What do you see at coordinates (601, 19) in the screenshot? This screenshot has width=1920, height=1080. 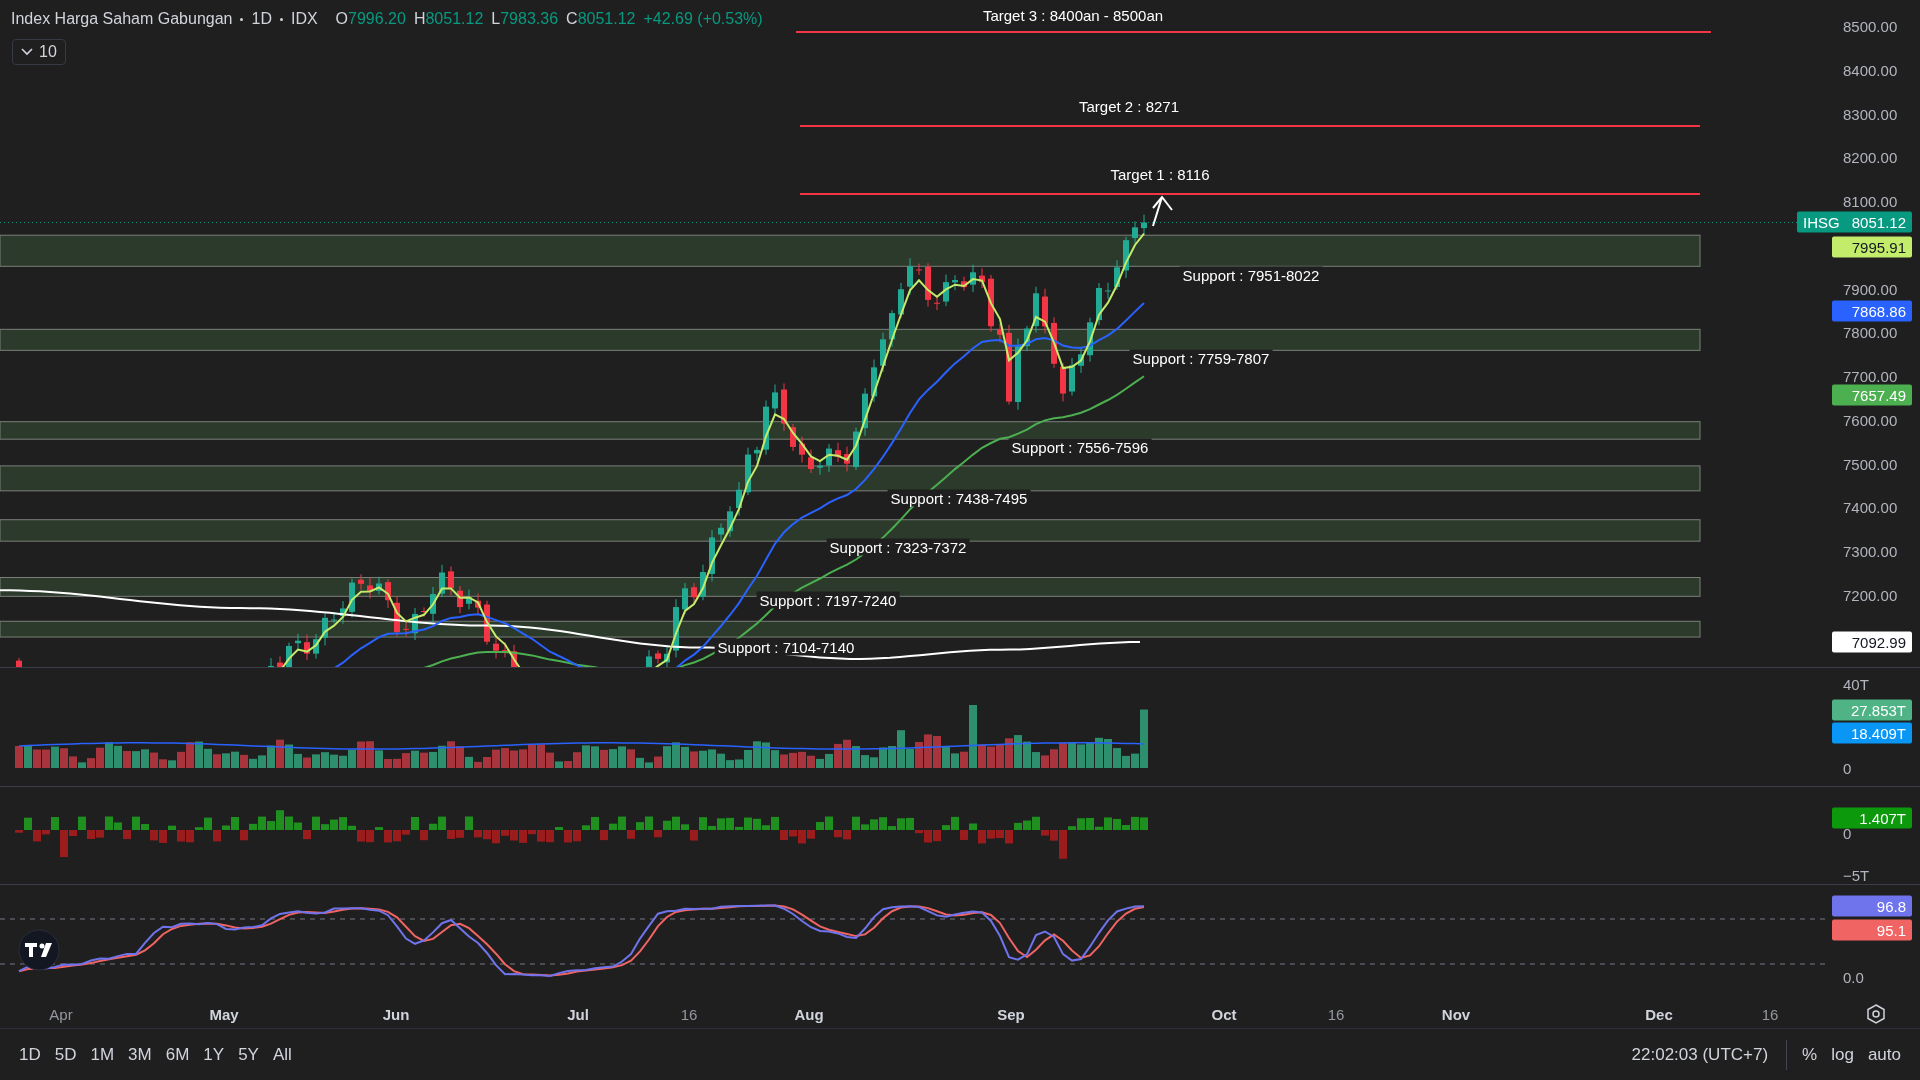 I see `ohlc-value: C8051.12` at bounding box center [601, 19].